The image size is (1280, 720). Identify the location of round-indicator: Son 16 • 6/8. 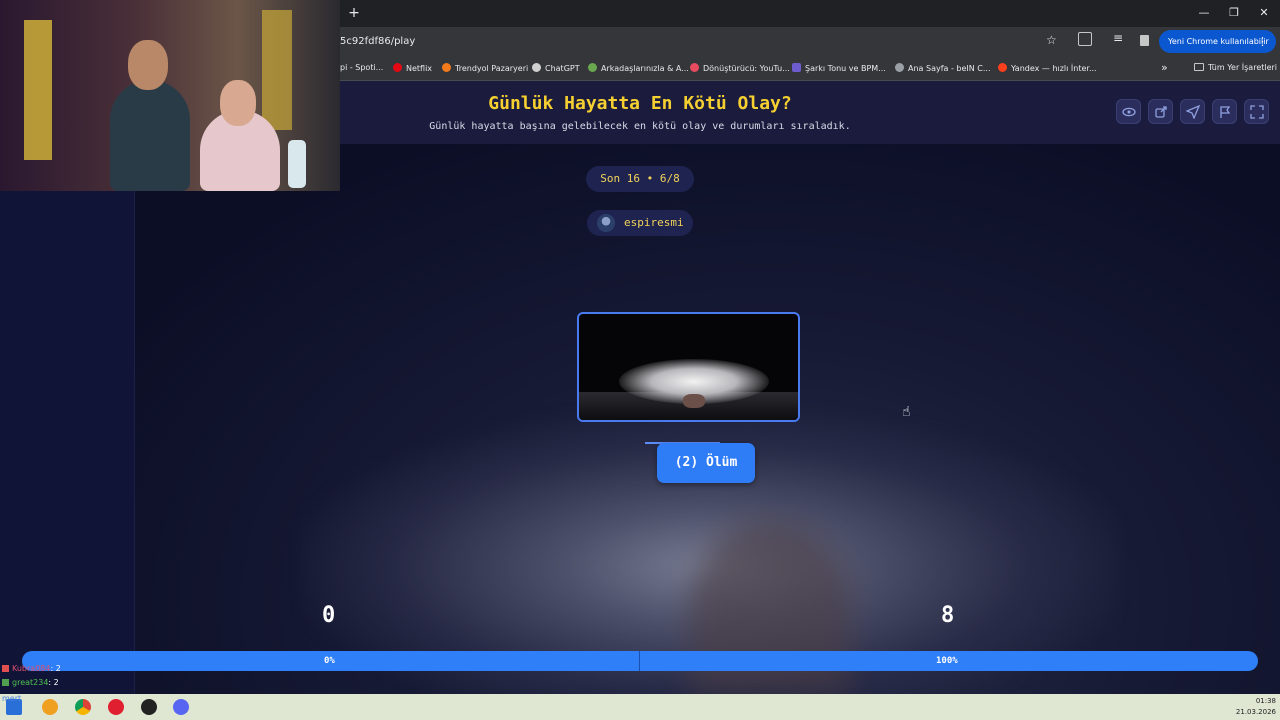
(640, 179).